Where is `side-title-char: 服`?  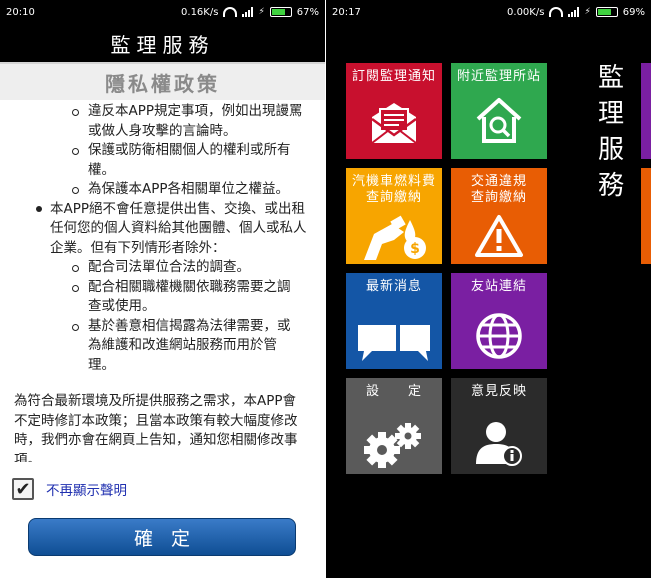 side-title-char: 服 is located at coordinates (610, 150).